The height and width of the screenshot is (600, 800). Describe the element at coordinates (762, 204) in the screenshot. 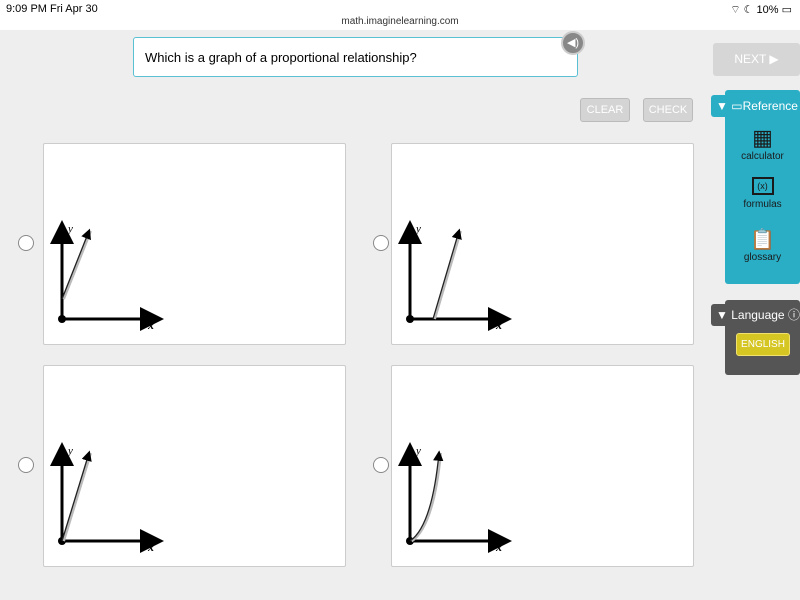

I see `formulas-label: formulas` at that location.